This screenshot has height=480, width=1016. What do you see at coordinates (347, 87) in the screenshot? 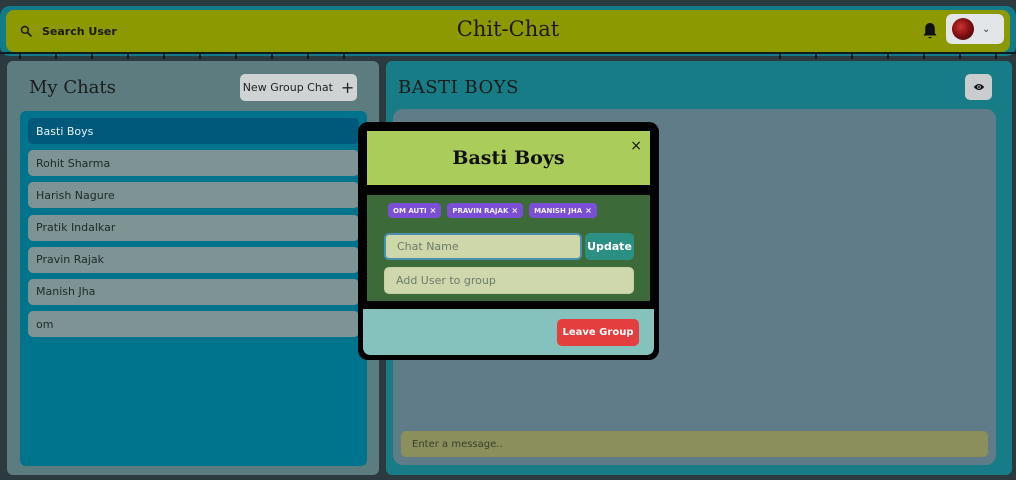
I see `plus-icon: +` at bounding box center [347, 87].